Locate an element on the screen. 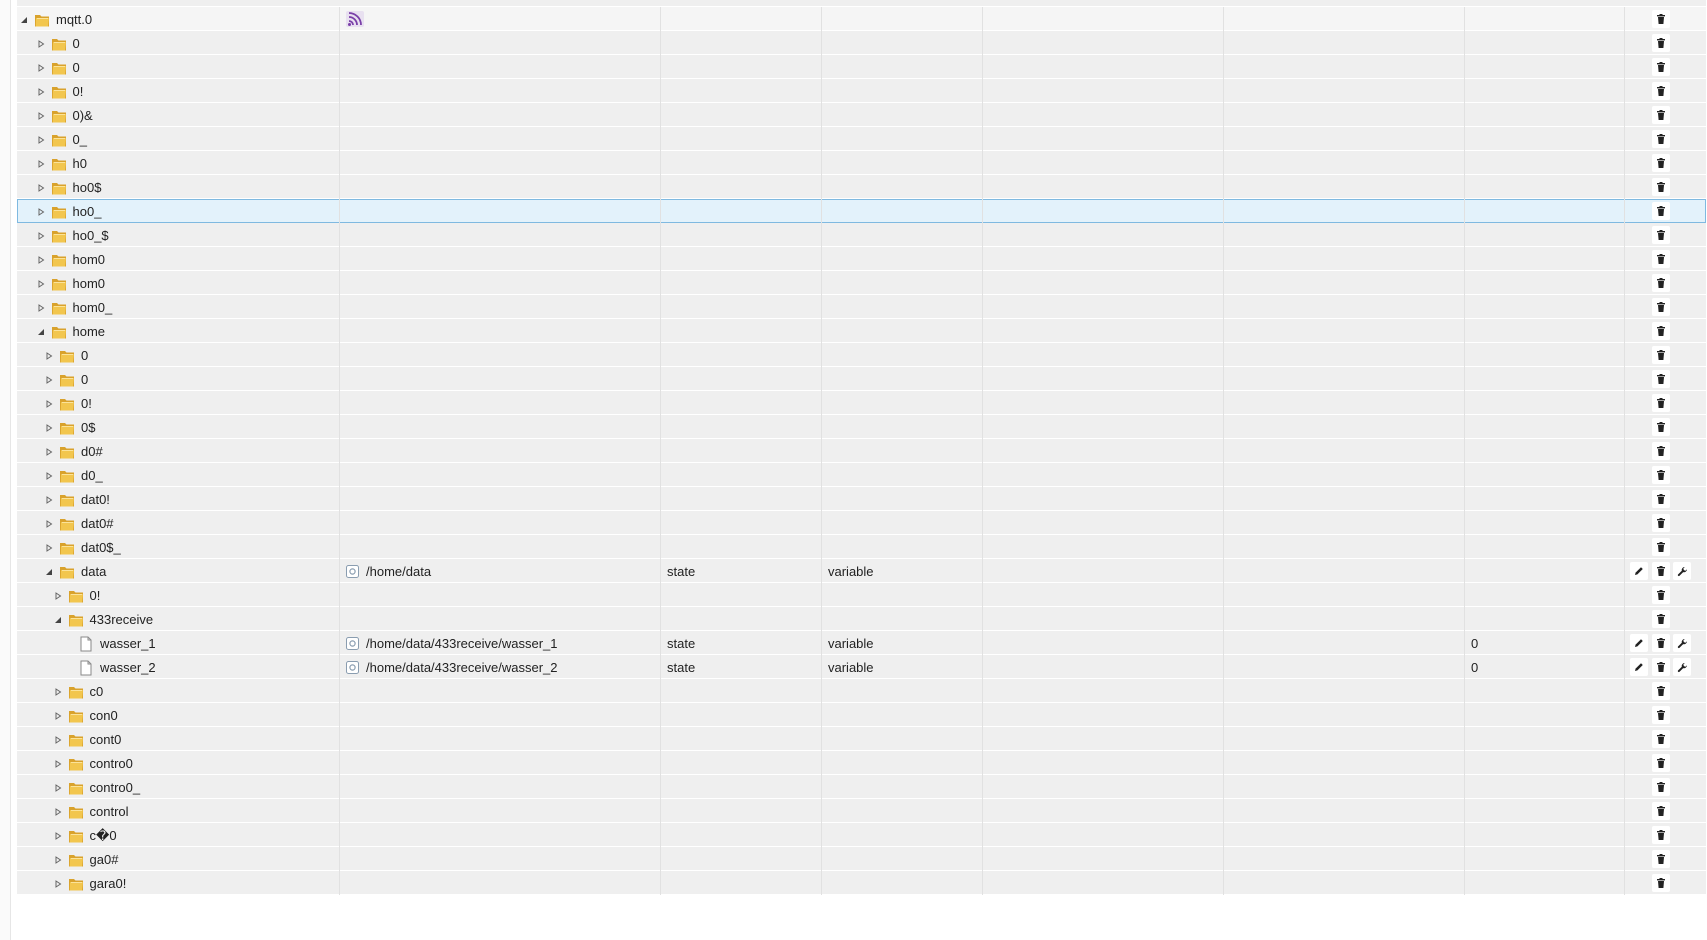 Image resolution: width=1707 pixels, height=940 pixels. table-row: cont0 is located at coordinates (861, 739).